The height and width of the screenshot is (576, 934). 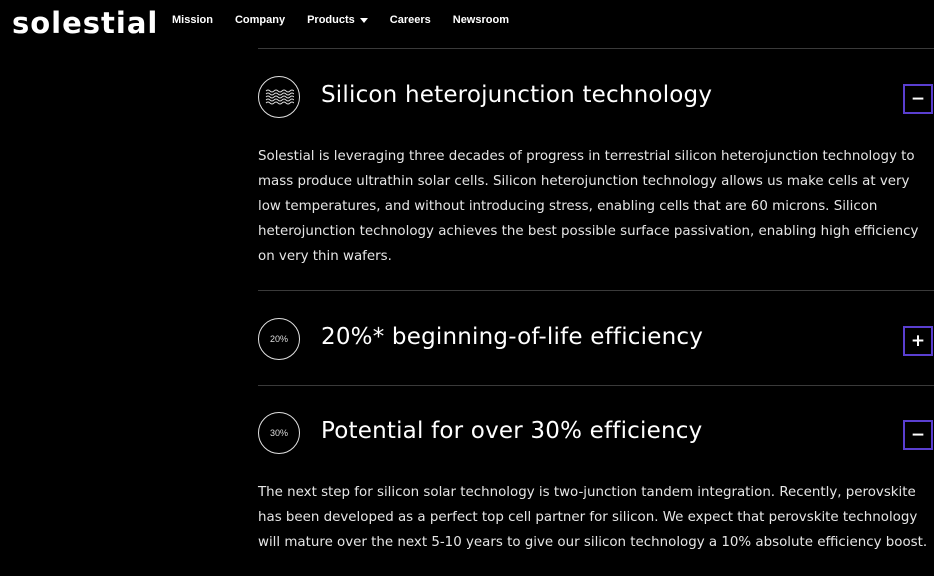 I want to click on accordion-title: 20%* beginning-of-life efficiency, so click(x=512, y=337).